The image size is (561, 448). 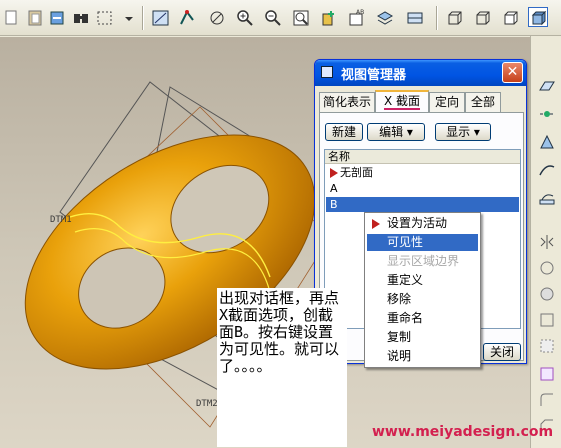 What do you see at coordinates (422, 280) in the screenshot?
I see `menu-item-redefine: 重定义` at bounding box center [422, 280].